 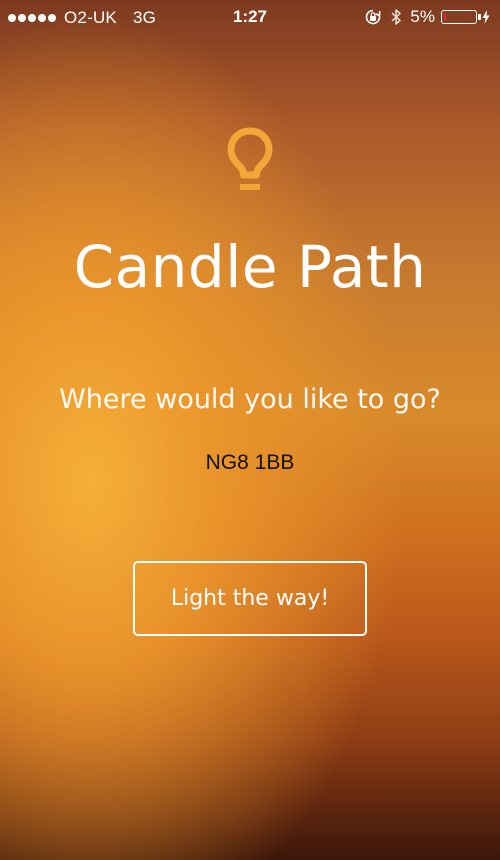 What do you see at coordinates (486, 17) in the screenshot?
I see `charging-icon` at bounding box center [486, 17].